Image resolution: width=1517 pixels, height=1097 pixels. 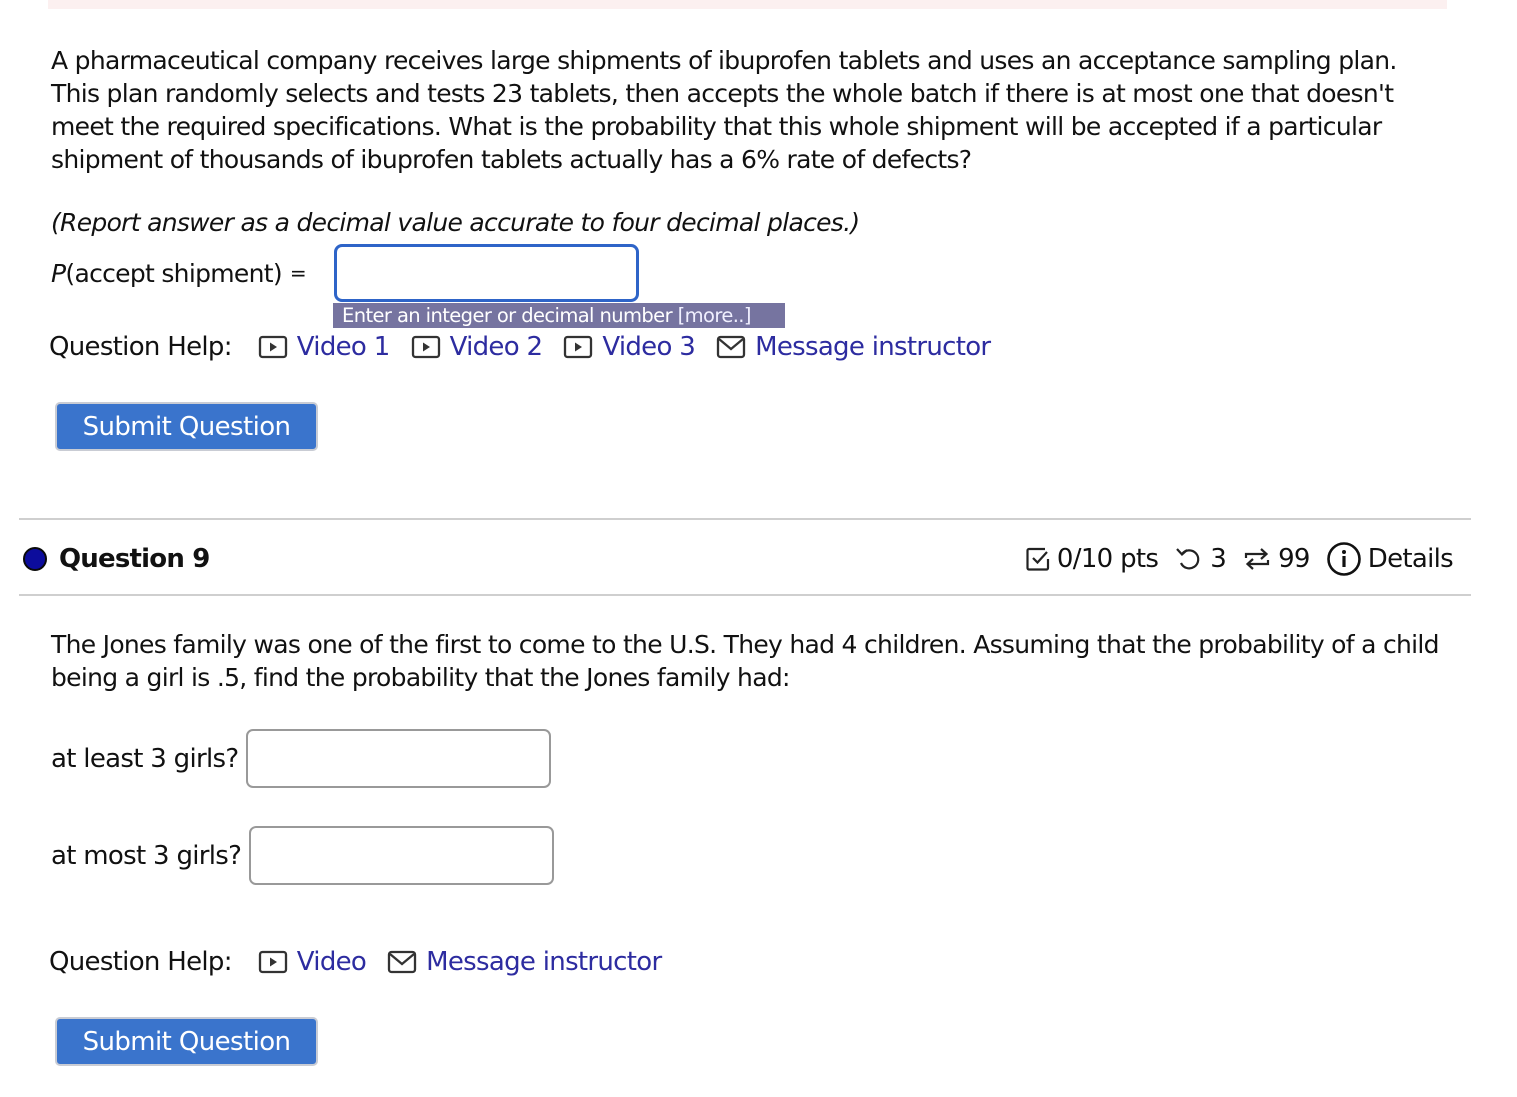 What do you see at coordinates (1189, 559) in the screenshot?
I see `retry-icon` at bounding box center [1189, 559].